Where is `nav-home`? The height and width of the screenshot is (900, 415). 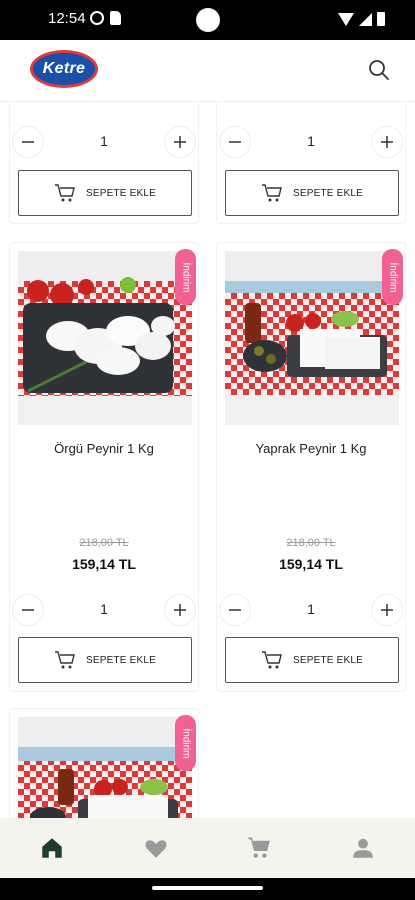 nav-home is located at coordinates (52, 848).